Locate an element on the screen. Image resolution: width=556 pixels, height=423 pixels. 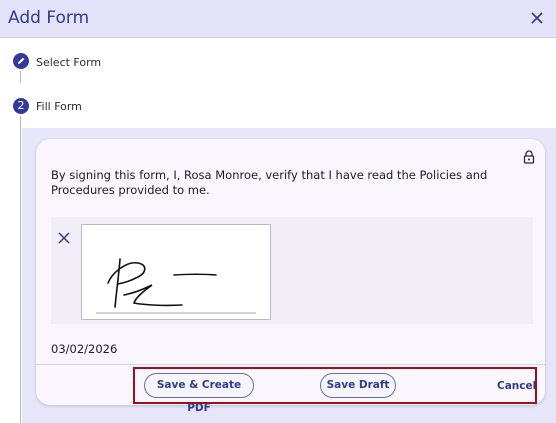
step-2-marker: 2 is located at coordinates (21, 106).